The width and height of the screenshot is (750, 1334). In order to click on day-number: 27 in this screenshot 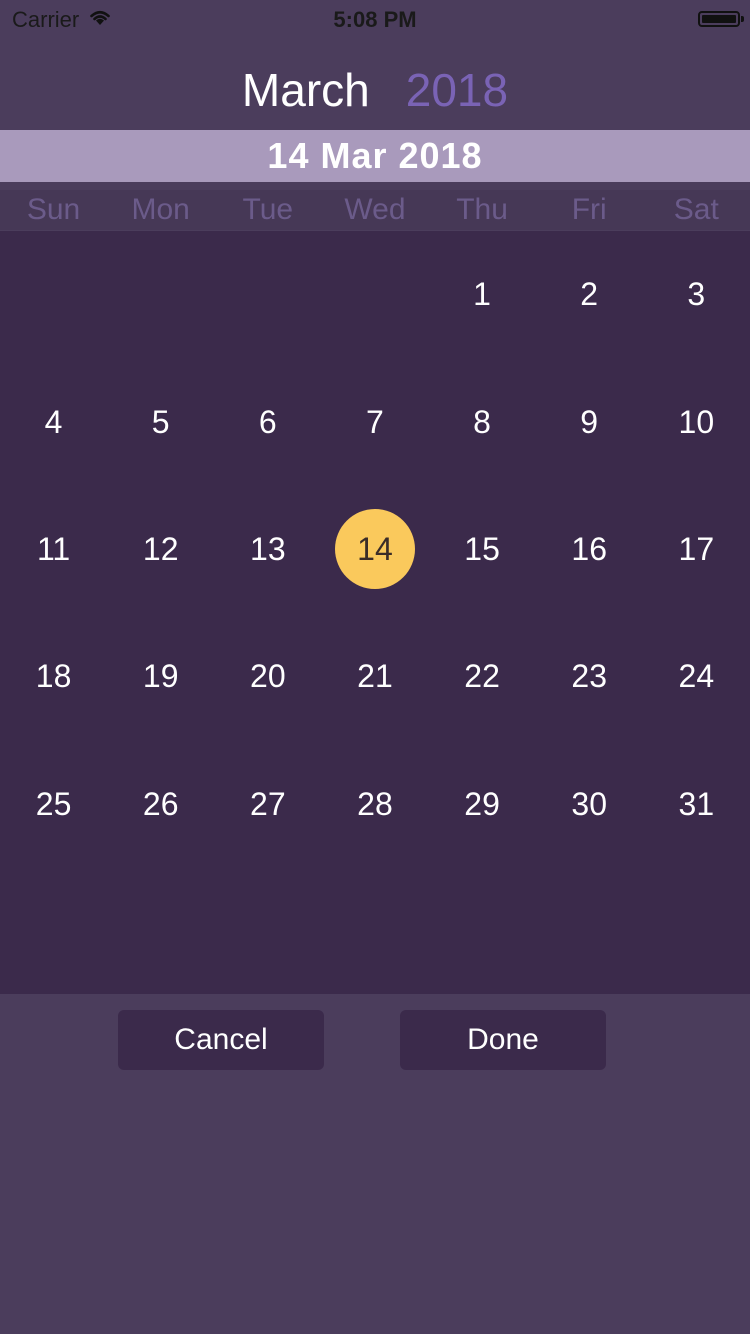, I will do `click(268, 803)`.